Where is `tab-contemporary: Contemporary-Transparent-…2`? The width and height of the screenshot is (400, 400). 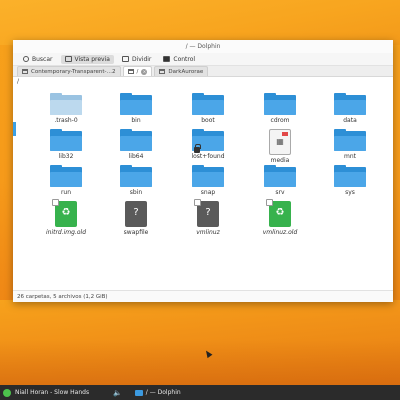 tab-contemporary: Contemporary-Transparent-…2 is located at coordinates (69, 71).